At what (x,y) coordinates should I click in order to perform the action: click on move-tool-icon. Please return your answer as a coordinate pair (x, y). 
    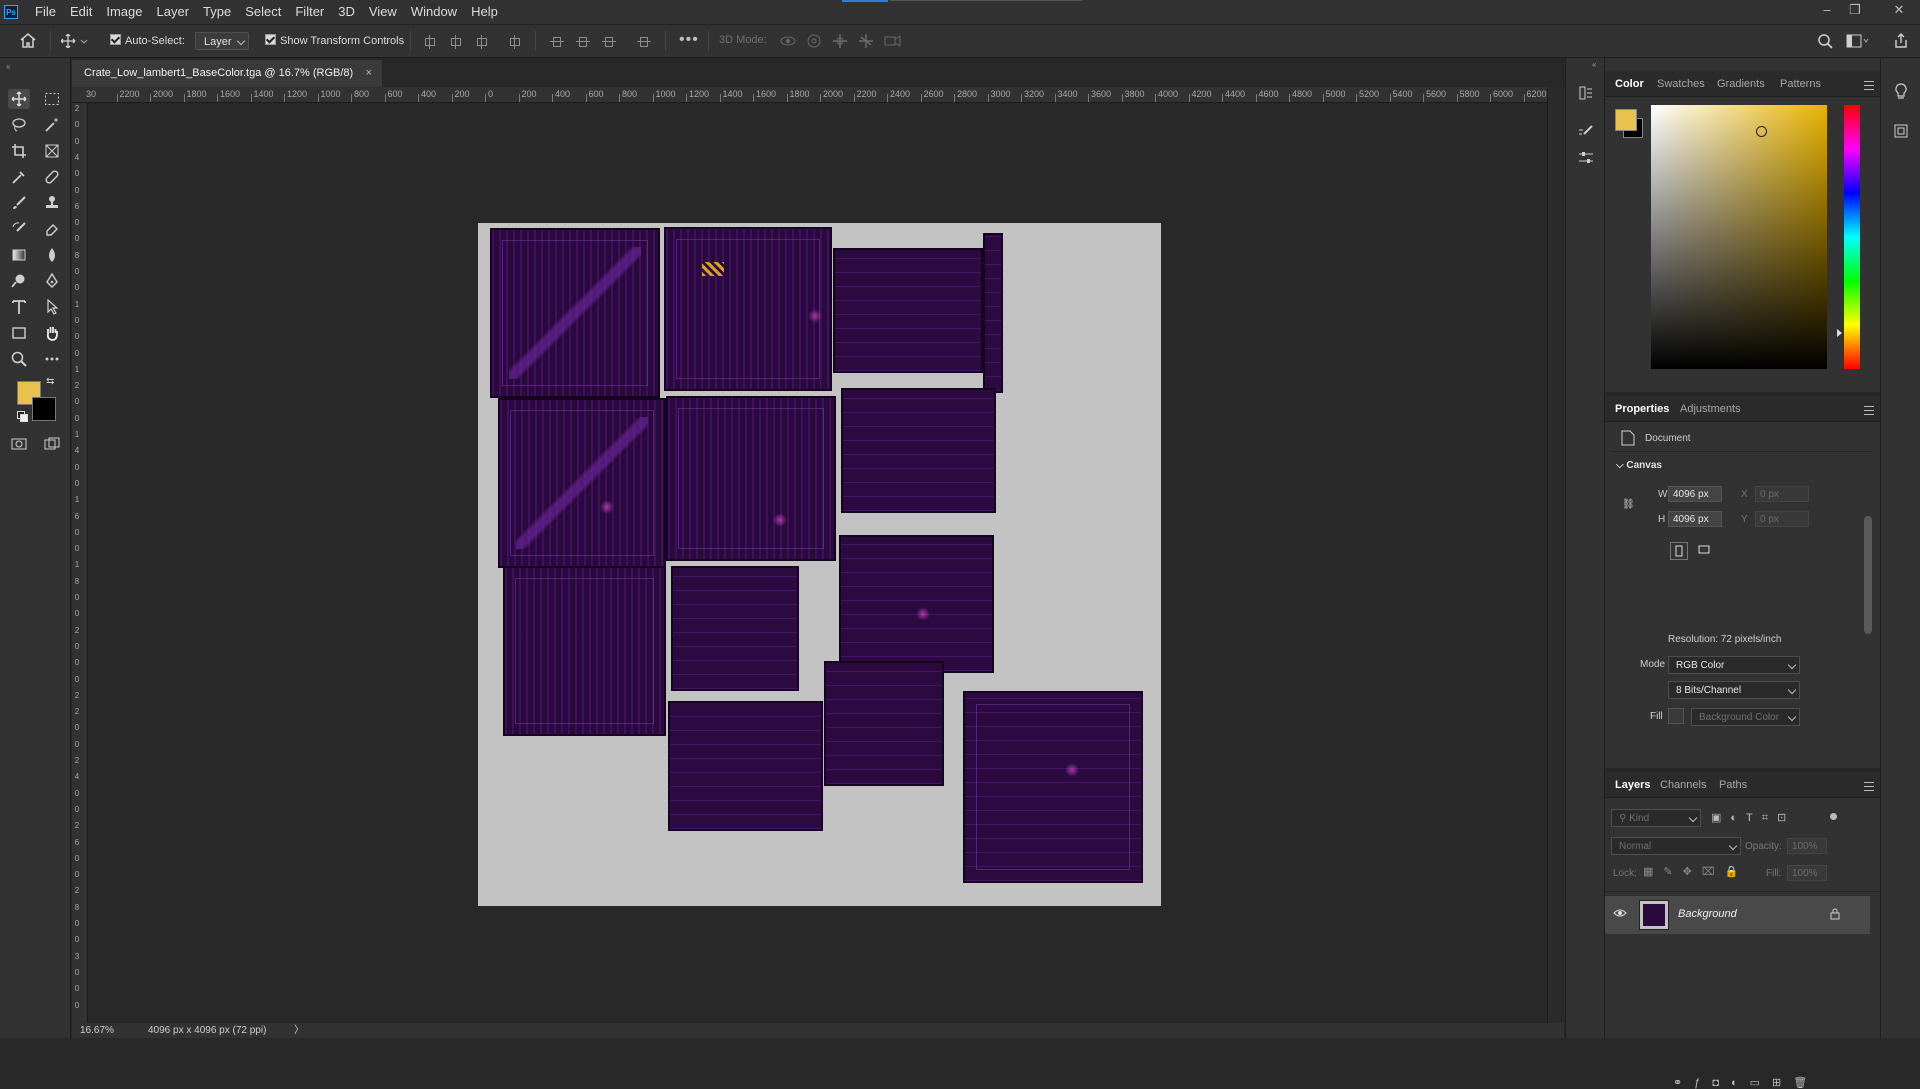
    Looking at the image, I should click on (19, 99).